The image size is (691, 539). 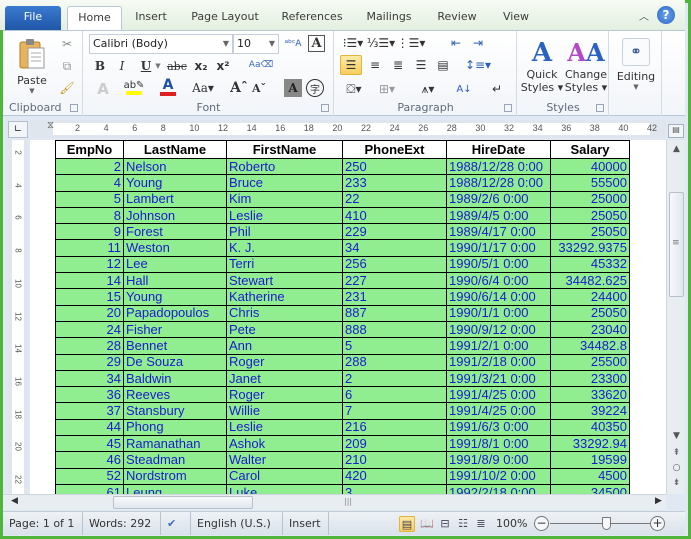 What do you see at coordinates (443, 65) in the screenshot?
I see `distributed-icon: ▤` at bounding box center [443, 65].